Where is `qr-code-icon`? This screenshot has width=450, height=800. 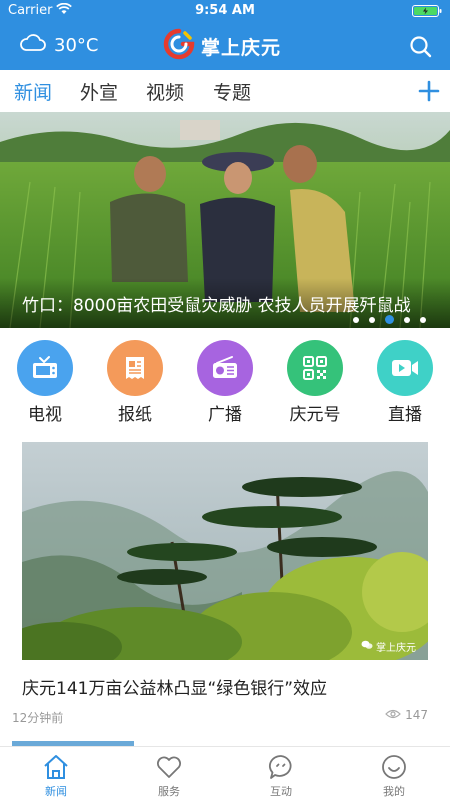
qr-code-icon is located at coordinates (315, 368).